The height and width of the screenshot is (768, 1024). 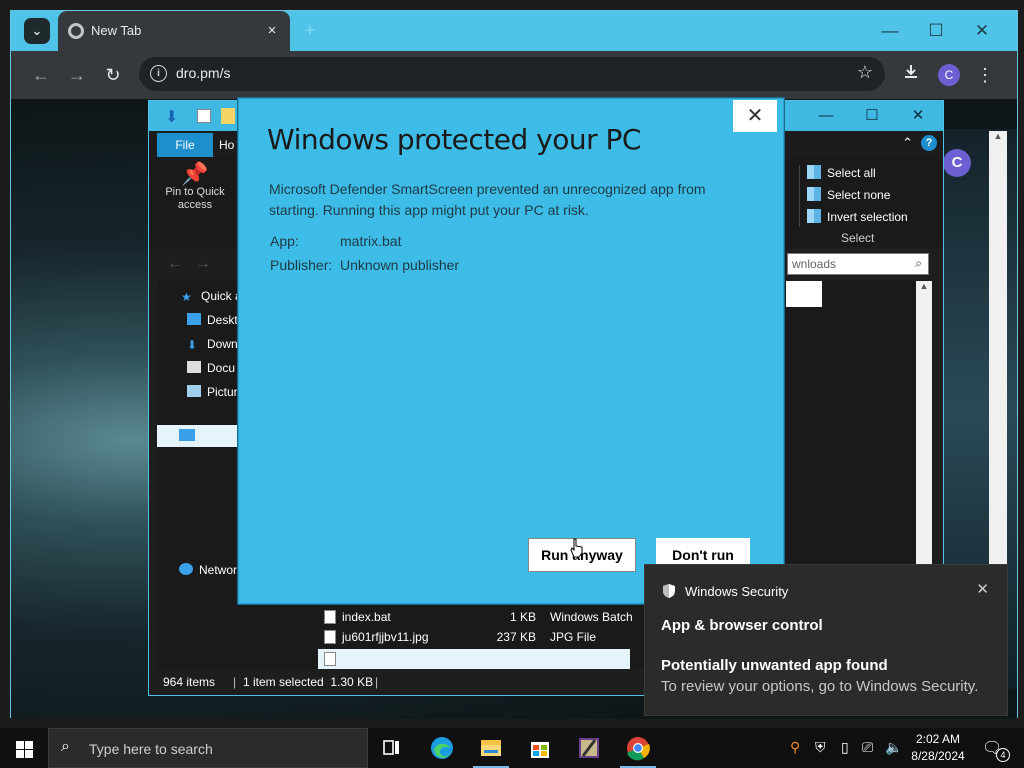 What do you see at coordinates (37, 31) in the screenshot?
I see `tab-search-button: ⌄` at bounding box center [37, 31].